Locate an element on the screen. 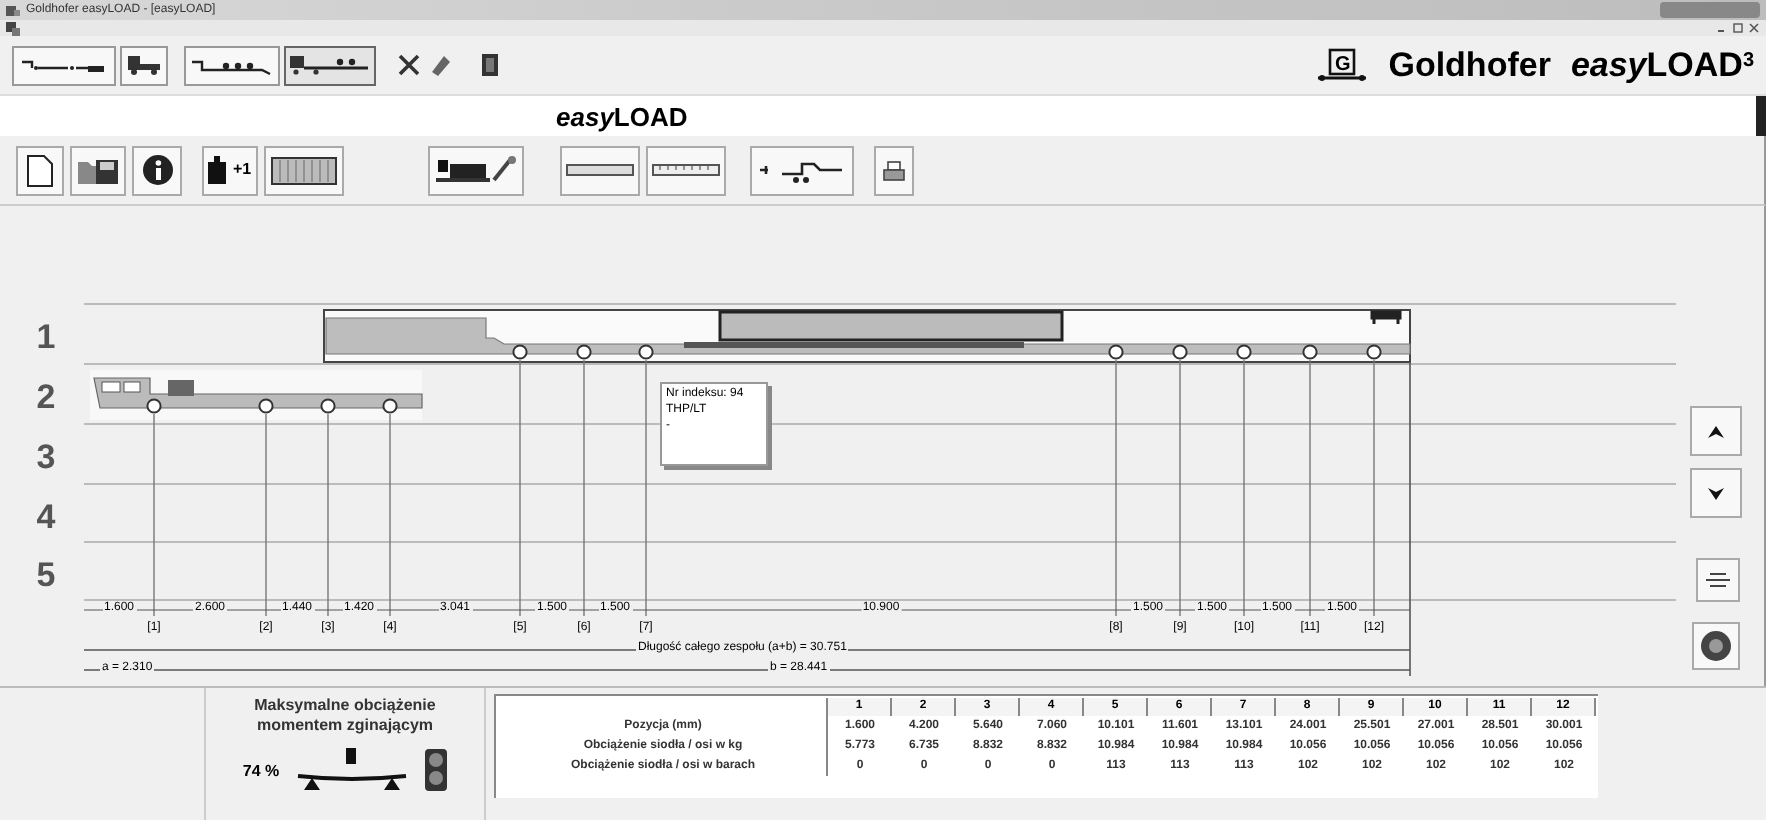 The image size is (1766, 820). tire-icon is located at coordinates (1716, 646).